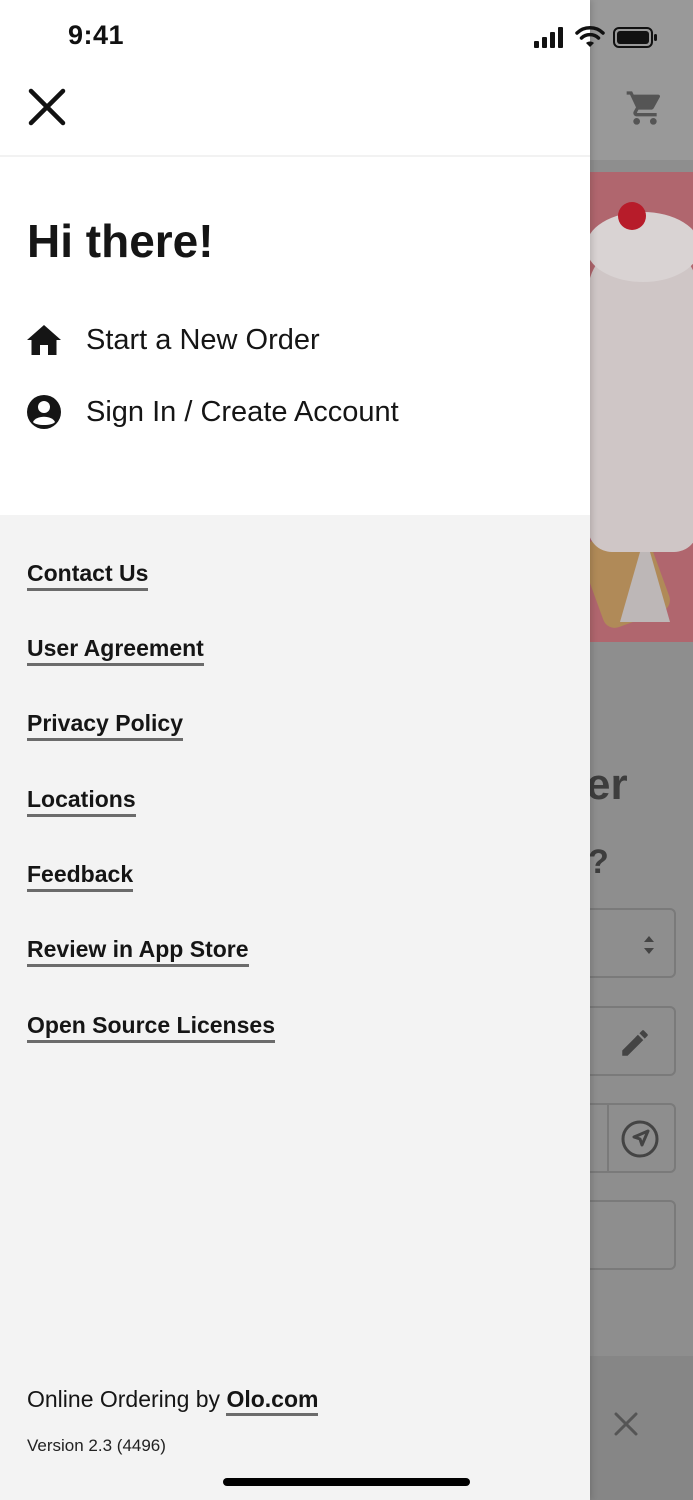 Image resolution: width=693 pixels, height=1500 pixels. Describe the element at coordinates (635, 37) in the screenshot. I see `battery-icon` at that location.